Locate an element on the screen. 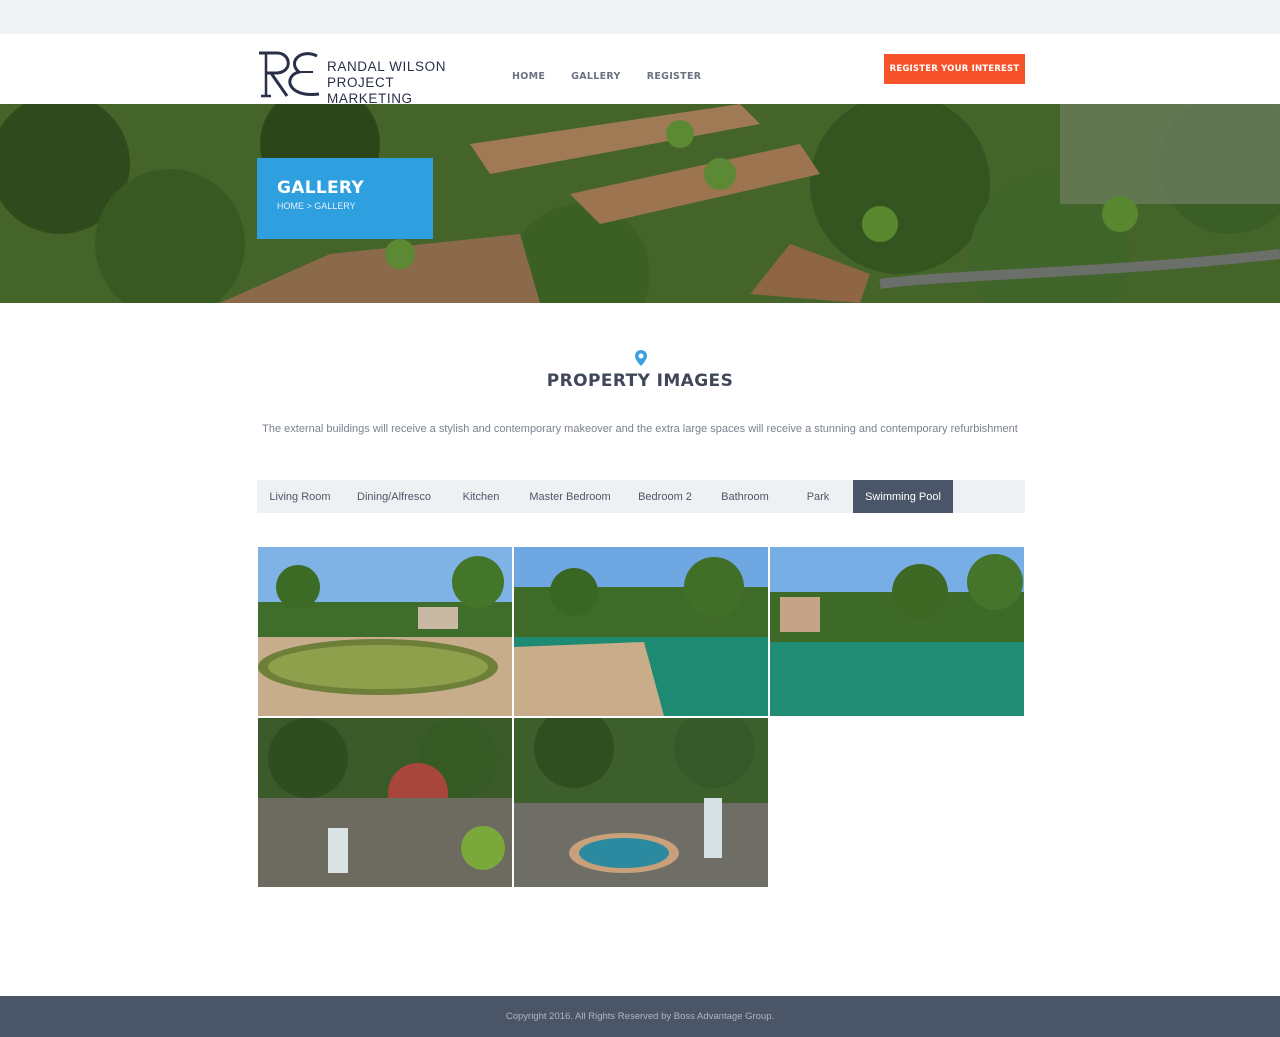 The image size is (1280, 1037). tab-master-bedroom: Master Bedroom is located at coordinates (570, 496).